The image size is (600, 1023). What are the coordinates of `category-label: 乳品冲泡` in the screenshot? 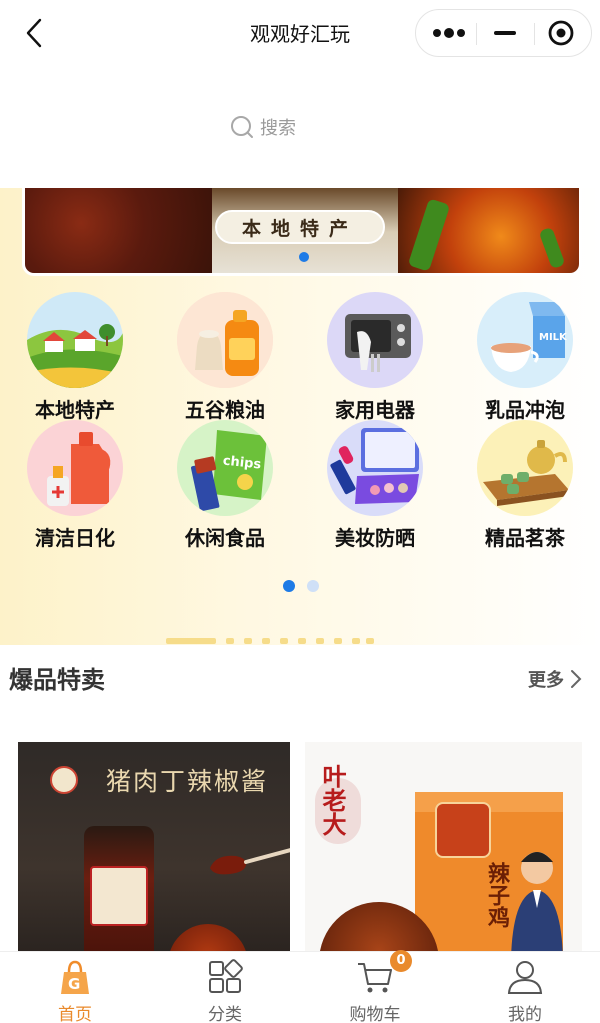 It's located at (525, 410).